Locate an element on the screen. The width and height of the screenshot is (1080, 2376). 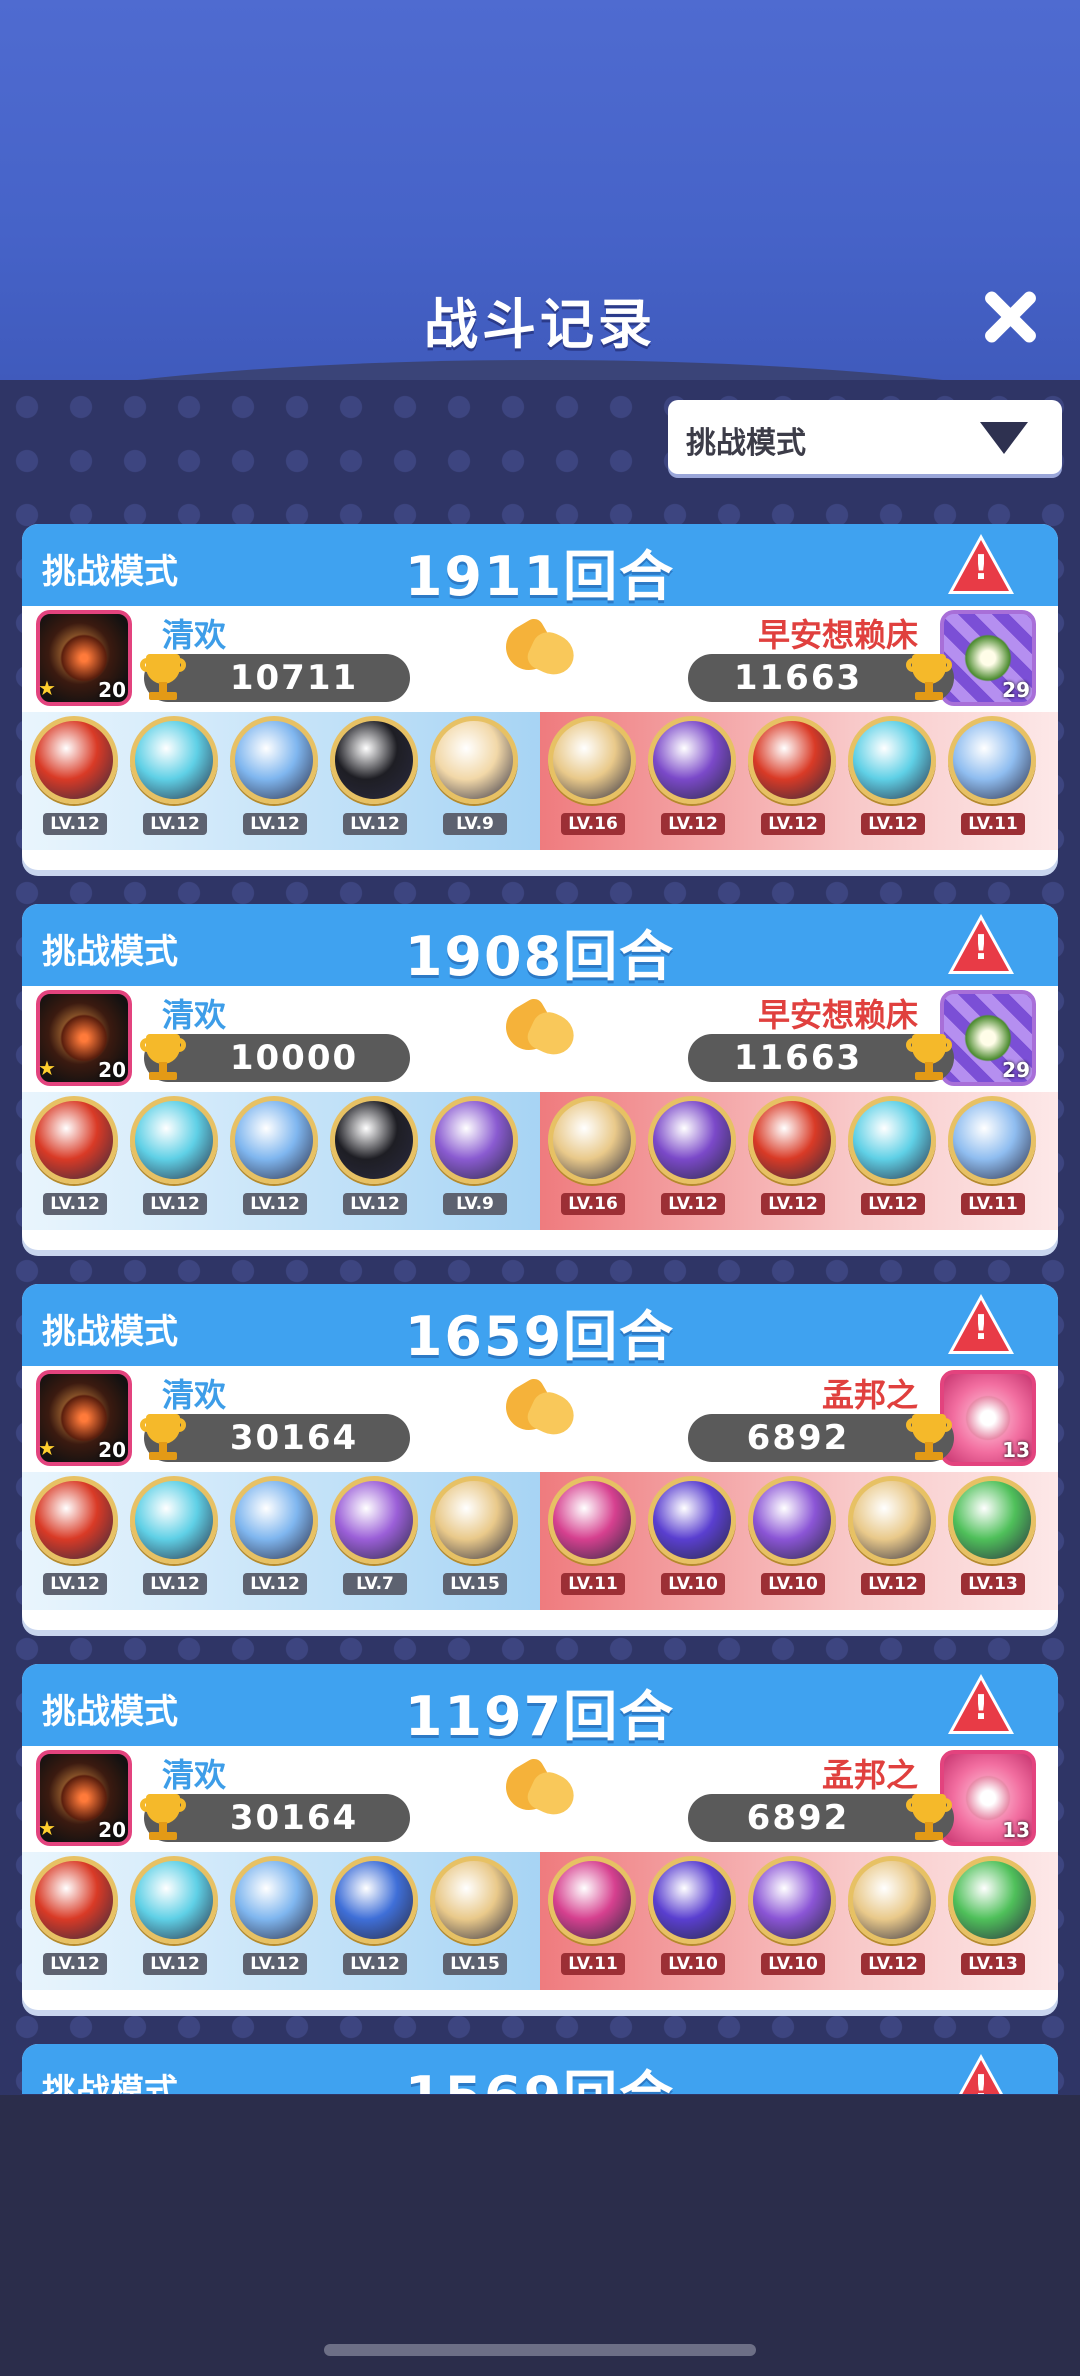
card-header: 挑战模式 1911回合! is located at coordinates (540, 566).